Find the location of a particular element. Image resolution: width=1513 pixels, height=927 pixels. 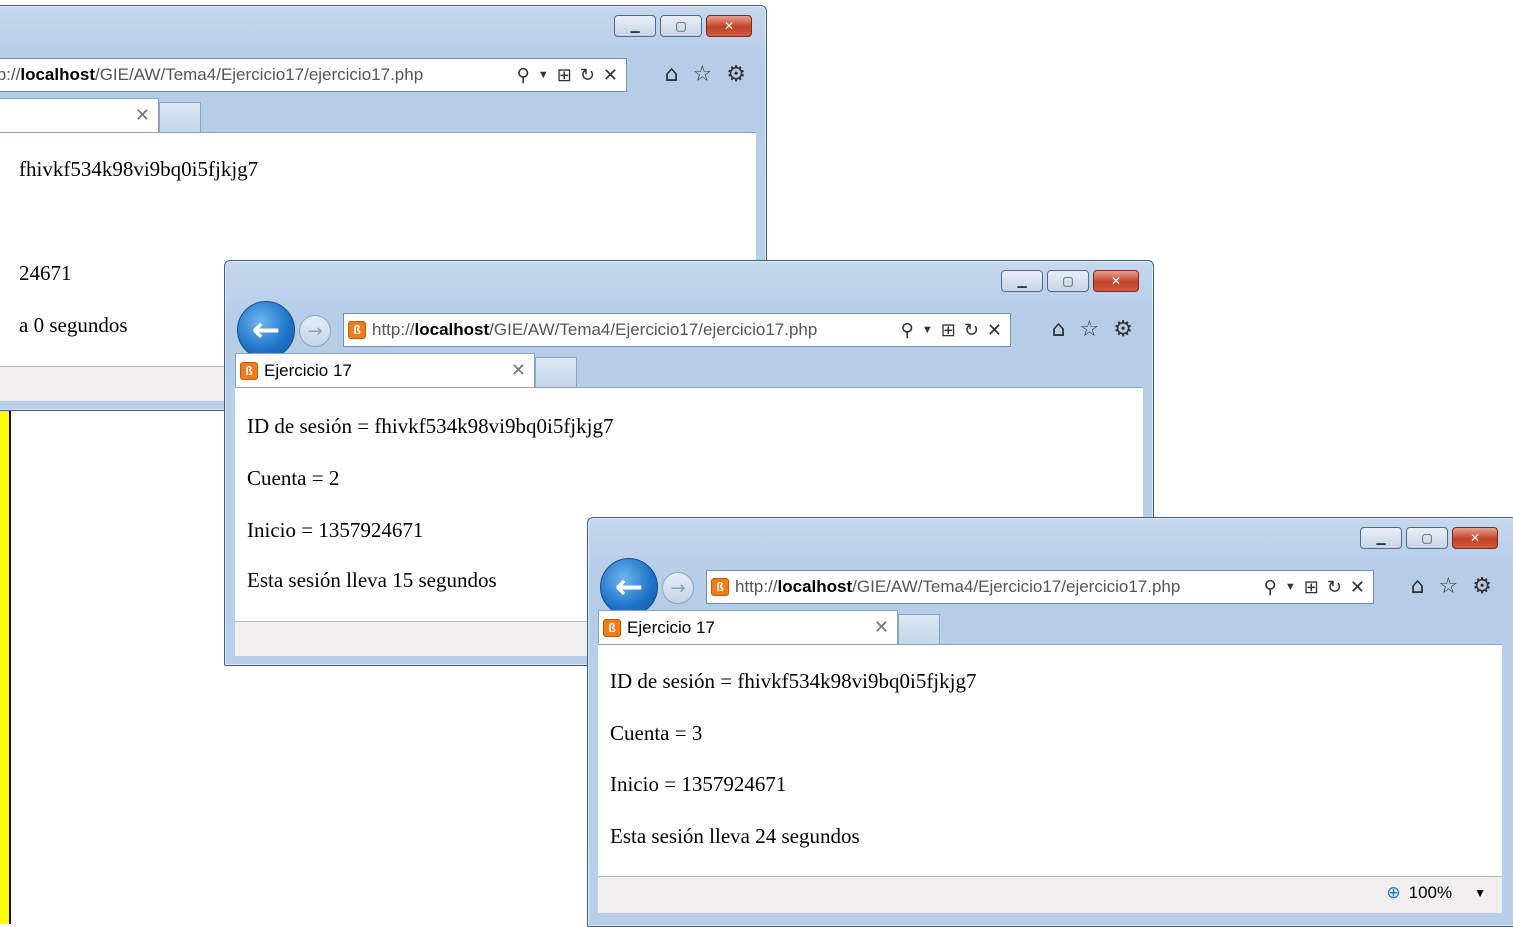

status-bar: ⊕ 100% ▼ is located at coordinates (1050, 894).